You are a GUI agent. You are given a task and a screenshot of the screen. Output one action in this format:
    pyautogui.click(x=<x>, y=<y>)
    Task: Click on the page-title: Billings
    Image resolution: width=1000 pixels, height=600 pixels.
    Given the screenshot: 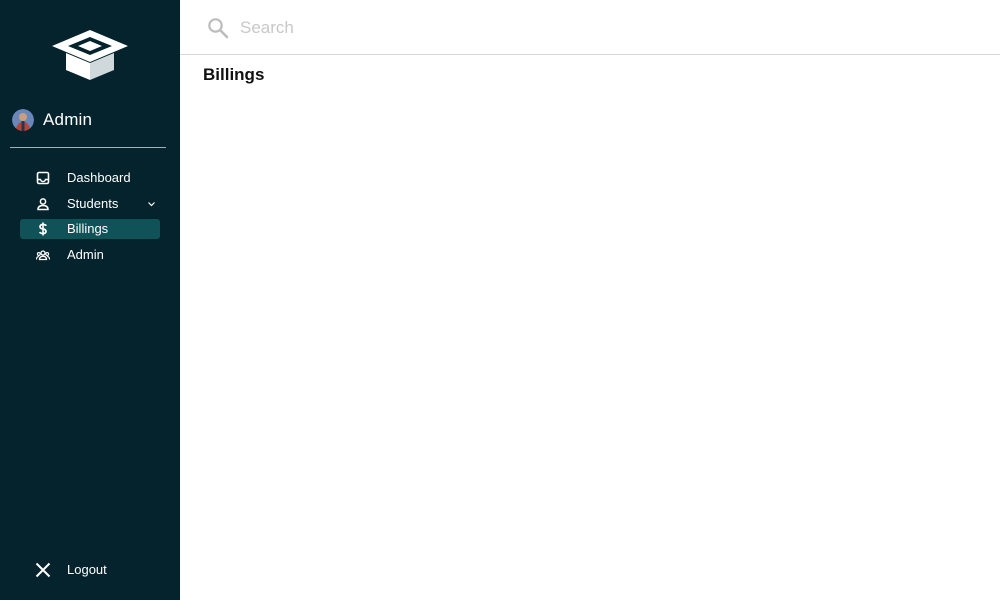 What is the action you would take?
    pyautogui.click(x=234, y=74)
    